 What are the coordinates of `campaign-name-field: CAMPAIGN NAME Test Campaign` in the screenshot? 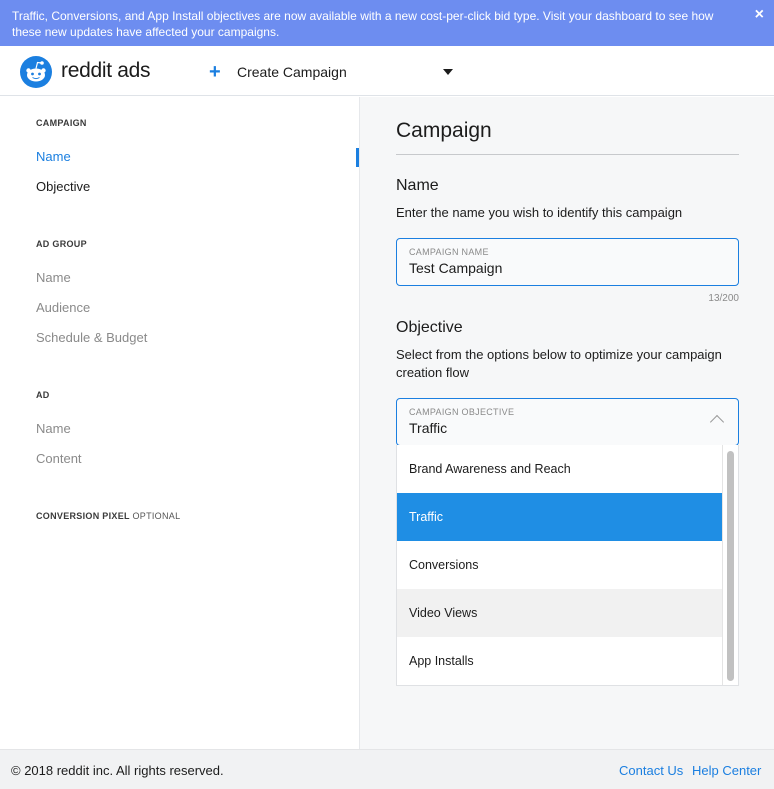 It's located at (567, 262).